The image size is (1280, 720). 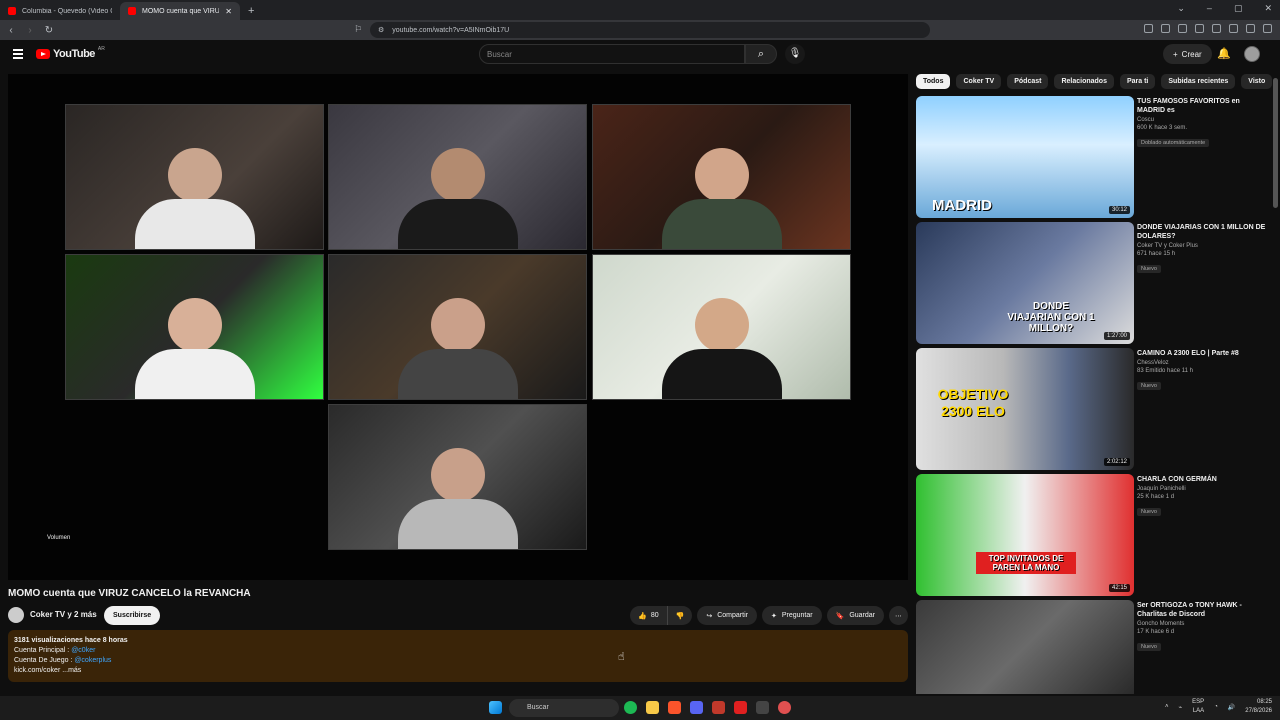 I want to click on region-label: AR, so click(x=101, y=49).